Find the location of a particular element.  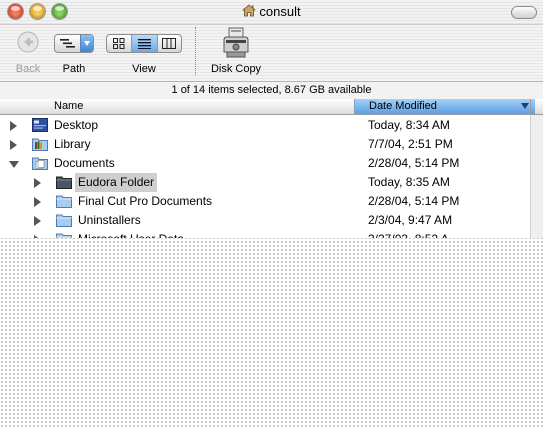

item-name: Eudora Folder is located at coordinates (116, 182).